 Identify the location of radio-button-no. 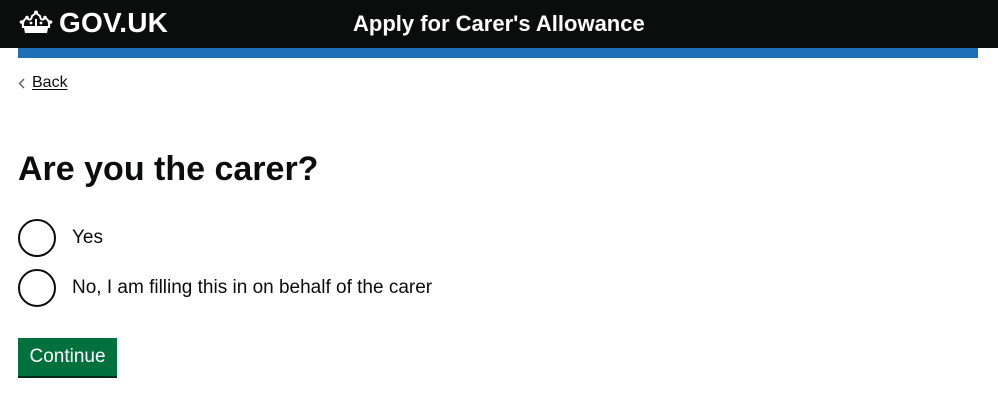
(37, 288).